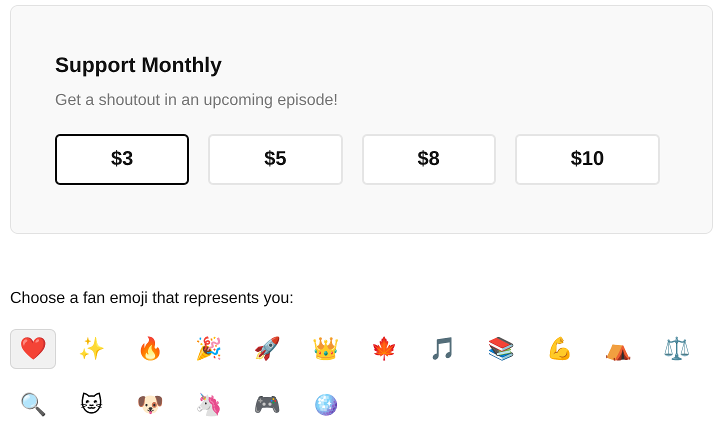 This screenshot has height=429, width=722. I want to click on emoji-option: 📚, so click(501, 349).